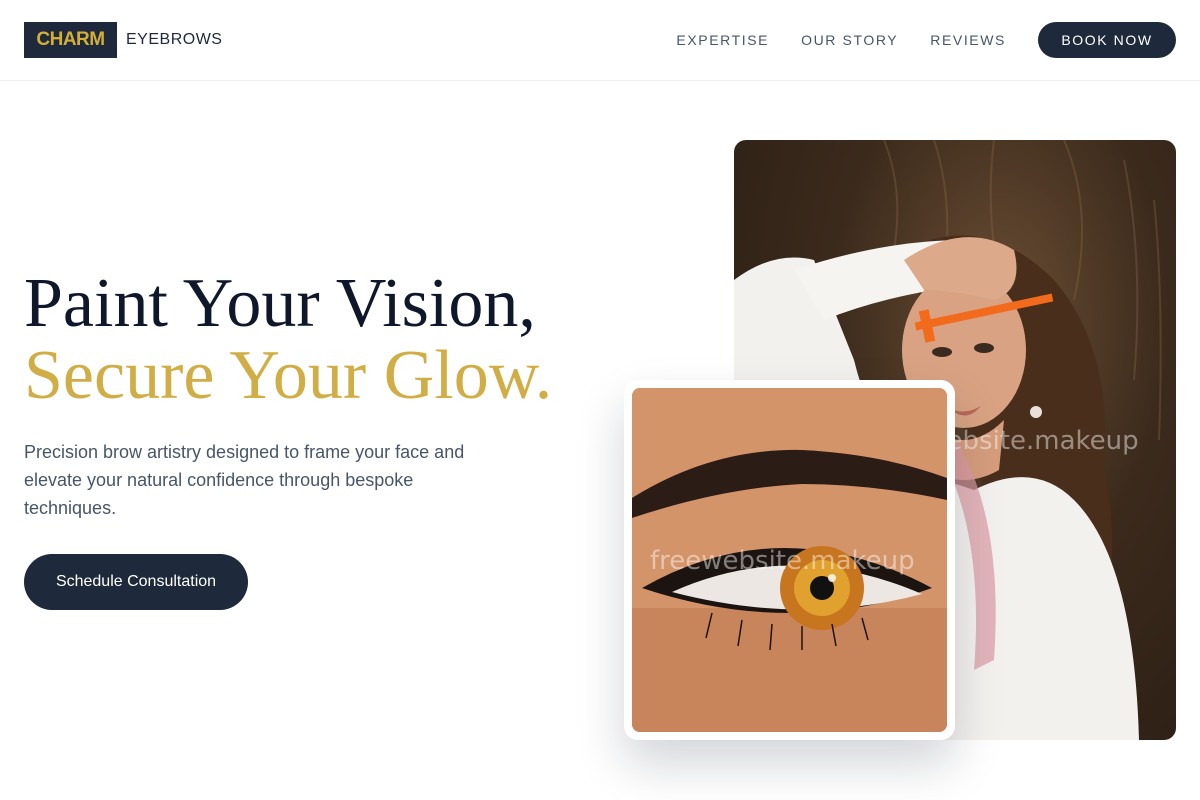 This screenshot has height=800, width=1200. I want to click on schedule-consultation-button: Schedule Consultation, so click(136, 582).